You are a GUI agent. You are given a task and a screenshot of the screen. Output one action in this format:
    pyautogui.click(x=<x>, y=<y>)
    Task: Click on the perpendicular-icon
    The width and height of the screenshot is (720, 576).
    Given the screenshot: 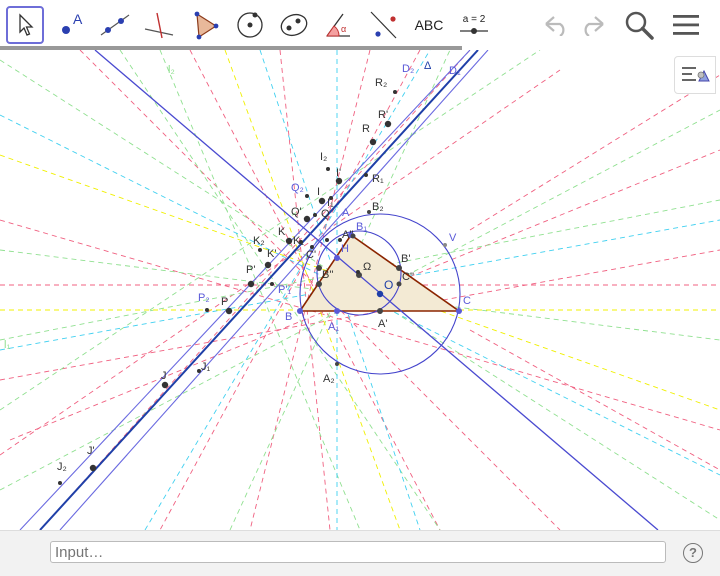 What is the action you would take?
    pyautogui.click(x=159, y=25)
    